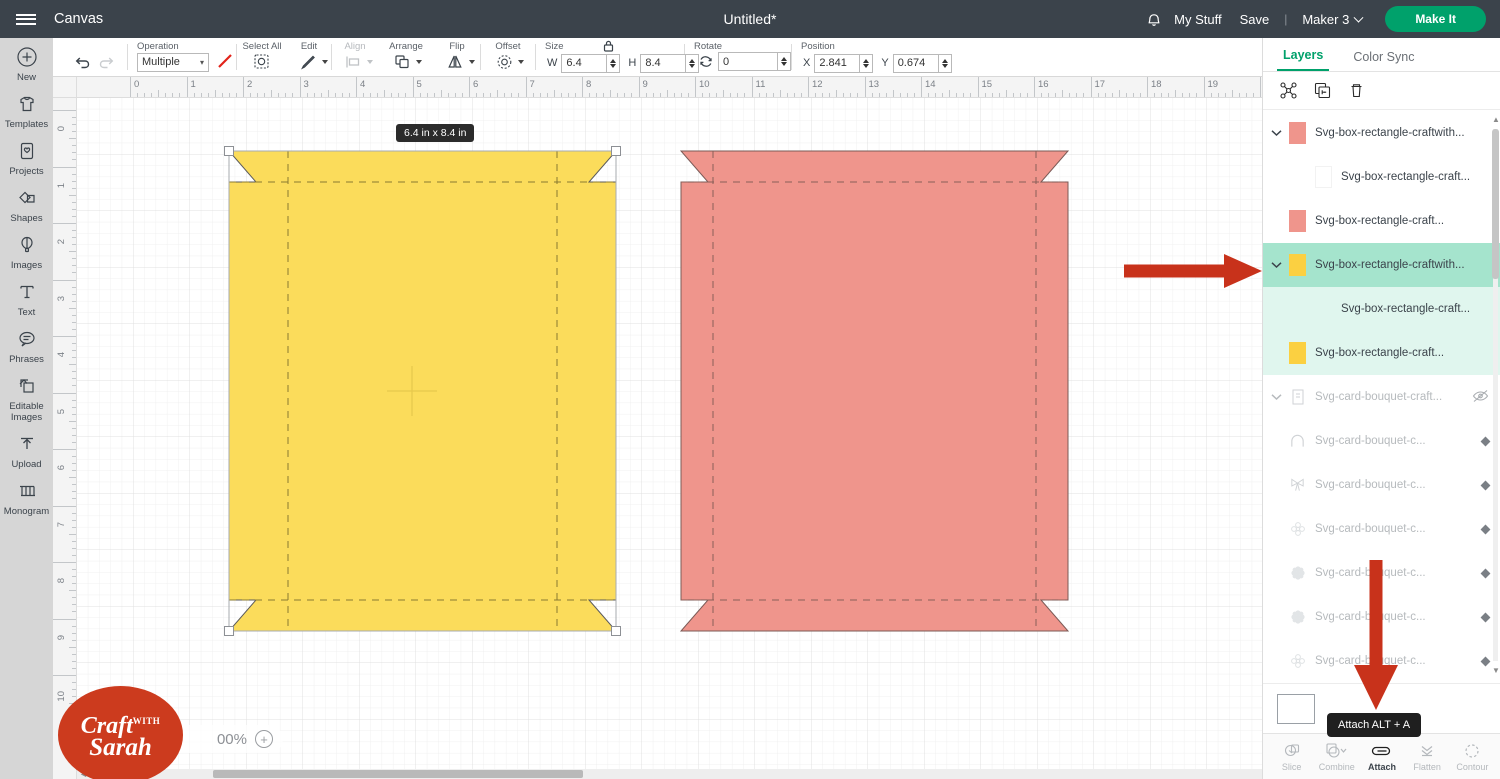  Describe the element at coordinates (308, 62) in the screenshot. I see `pencil-icon` at that location.